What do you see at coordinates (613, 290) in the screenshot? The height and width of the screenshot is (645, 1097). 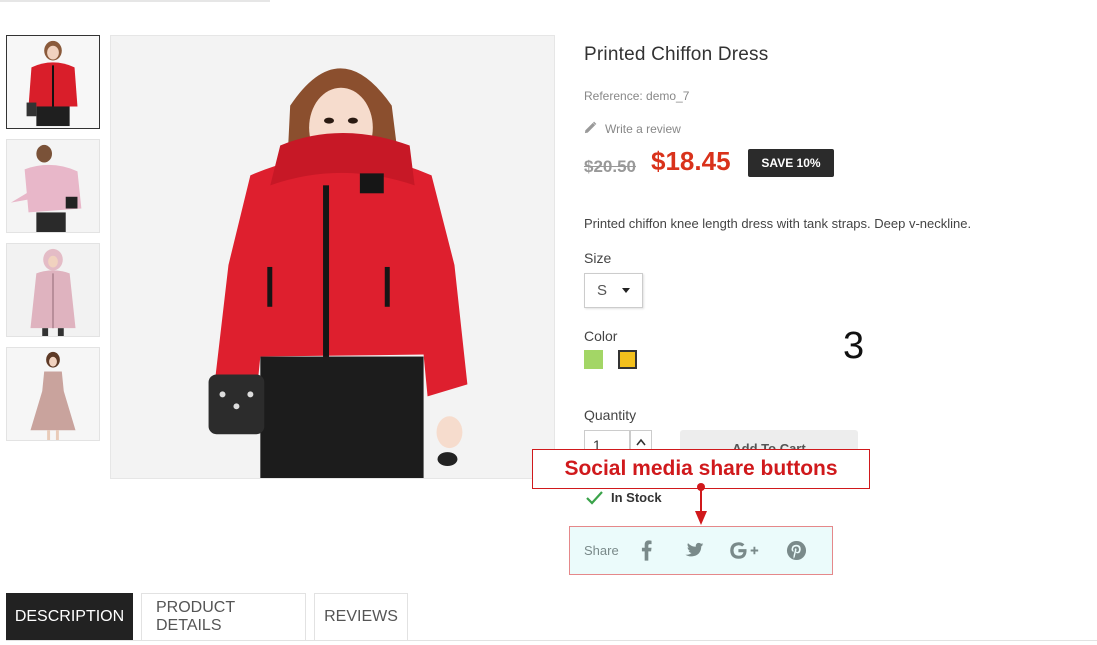 I see `size-select: S` at bounding box center [613, 290].